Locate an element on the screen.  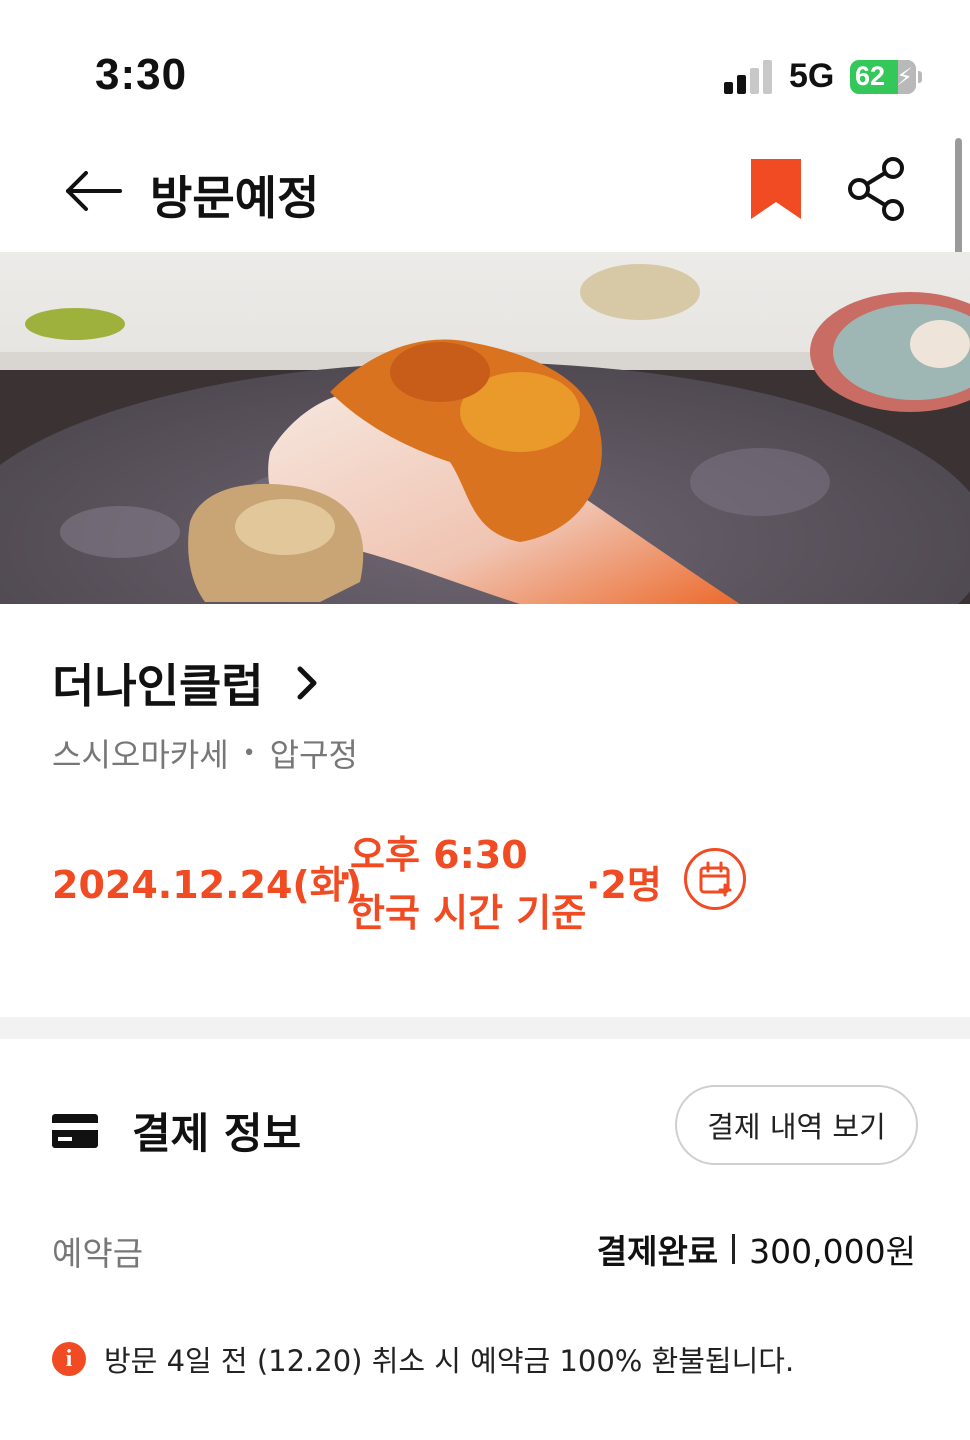
chevron-right-icon is located at coordinates (307, 683).